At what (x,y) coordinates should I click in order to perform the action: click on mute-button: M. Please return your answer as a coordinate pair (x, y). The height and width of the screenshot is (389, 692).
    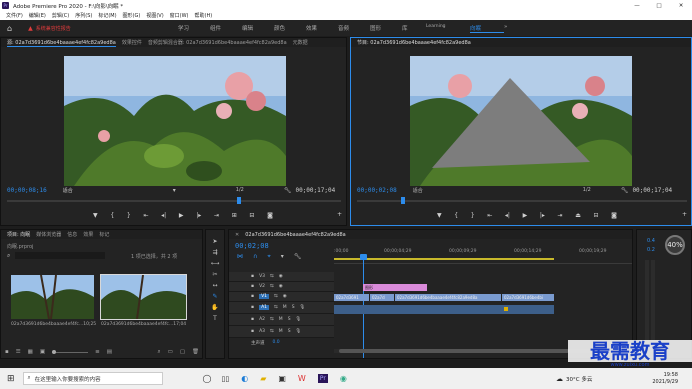
    Looking at the image, I should click on (281, 319).